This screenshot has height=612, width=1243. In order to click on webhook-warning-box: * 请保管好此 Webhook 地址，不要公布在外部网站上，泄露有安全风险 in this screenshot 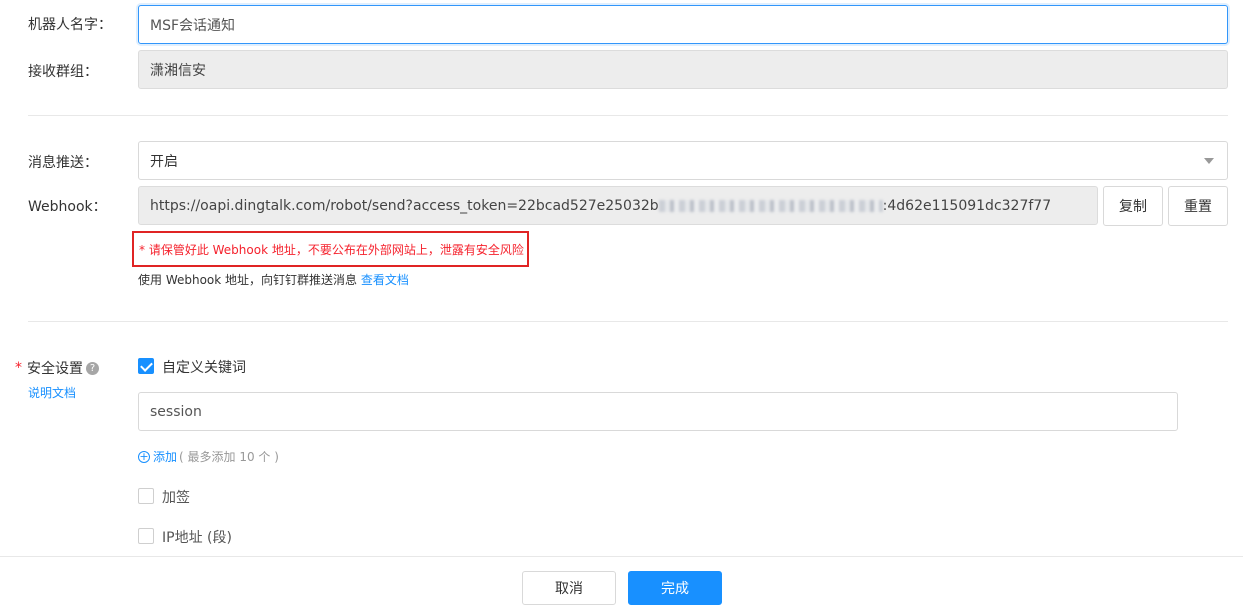, I will do `click(330, 249)`.